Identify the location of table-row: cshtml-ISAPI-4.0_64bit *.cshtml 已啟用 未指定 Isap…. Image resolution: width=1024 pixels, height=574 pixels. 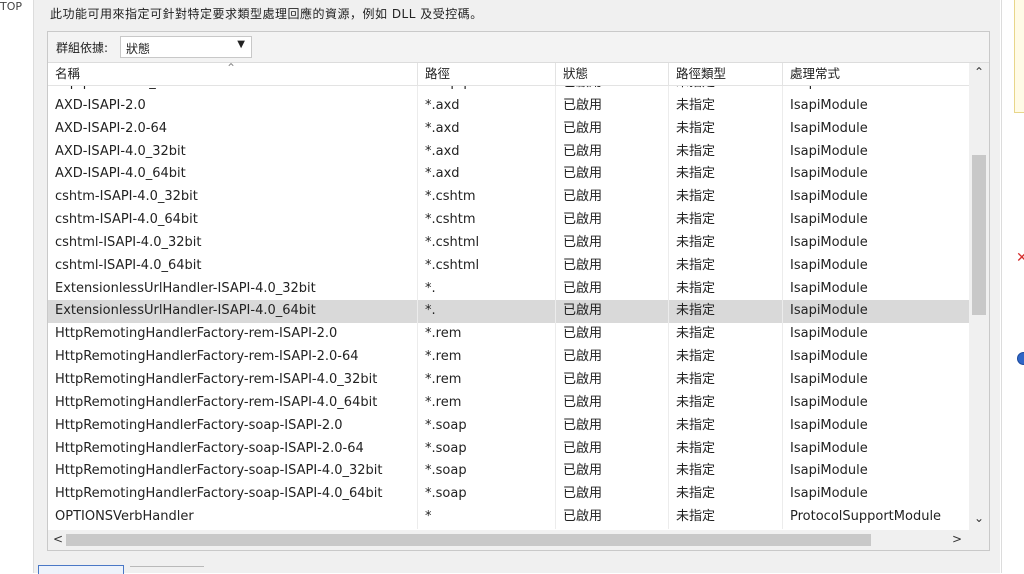
(508, 266).